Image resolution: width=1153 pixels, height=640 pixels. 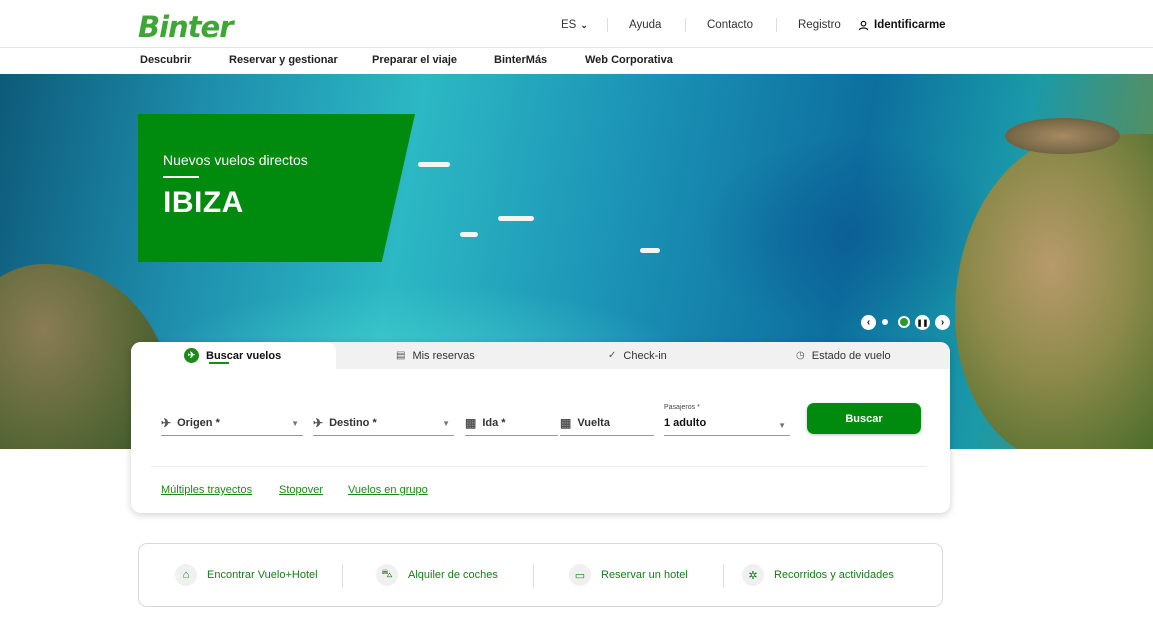 What do you see at coordinates (443, 355) in the screenshot?
I see `tab-label: Mis reservas` at bounding box center [443, 355].